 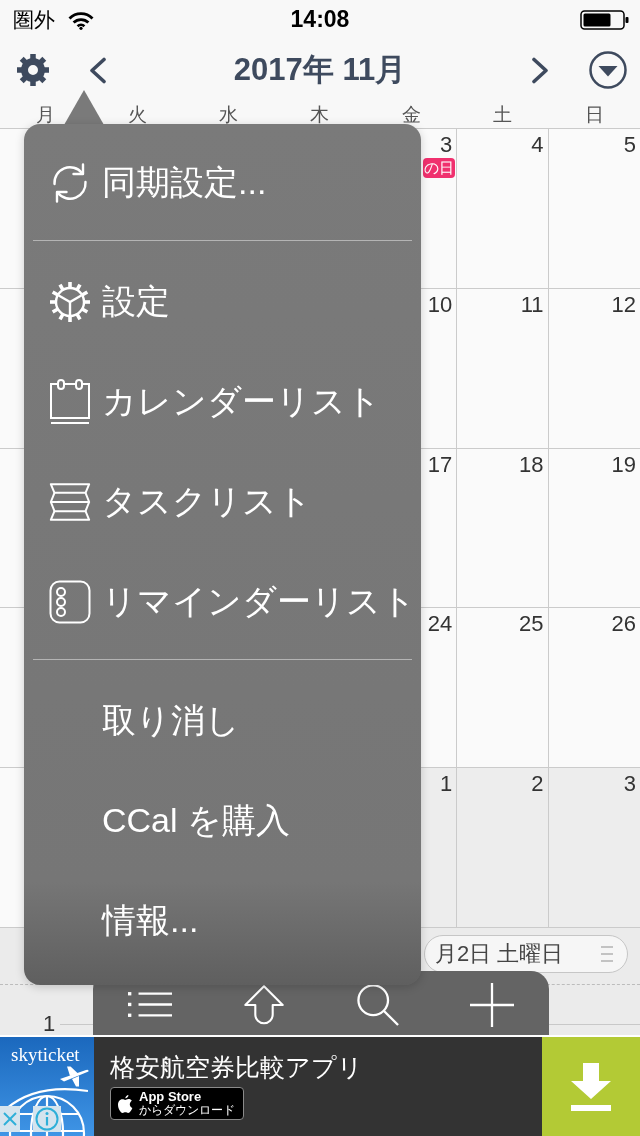 What do you see at coordinates (84, 107) in the screenshot?
I see `popover-pointer` at bounding box center [84, 107].